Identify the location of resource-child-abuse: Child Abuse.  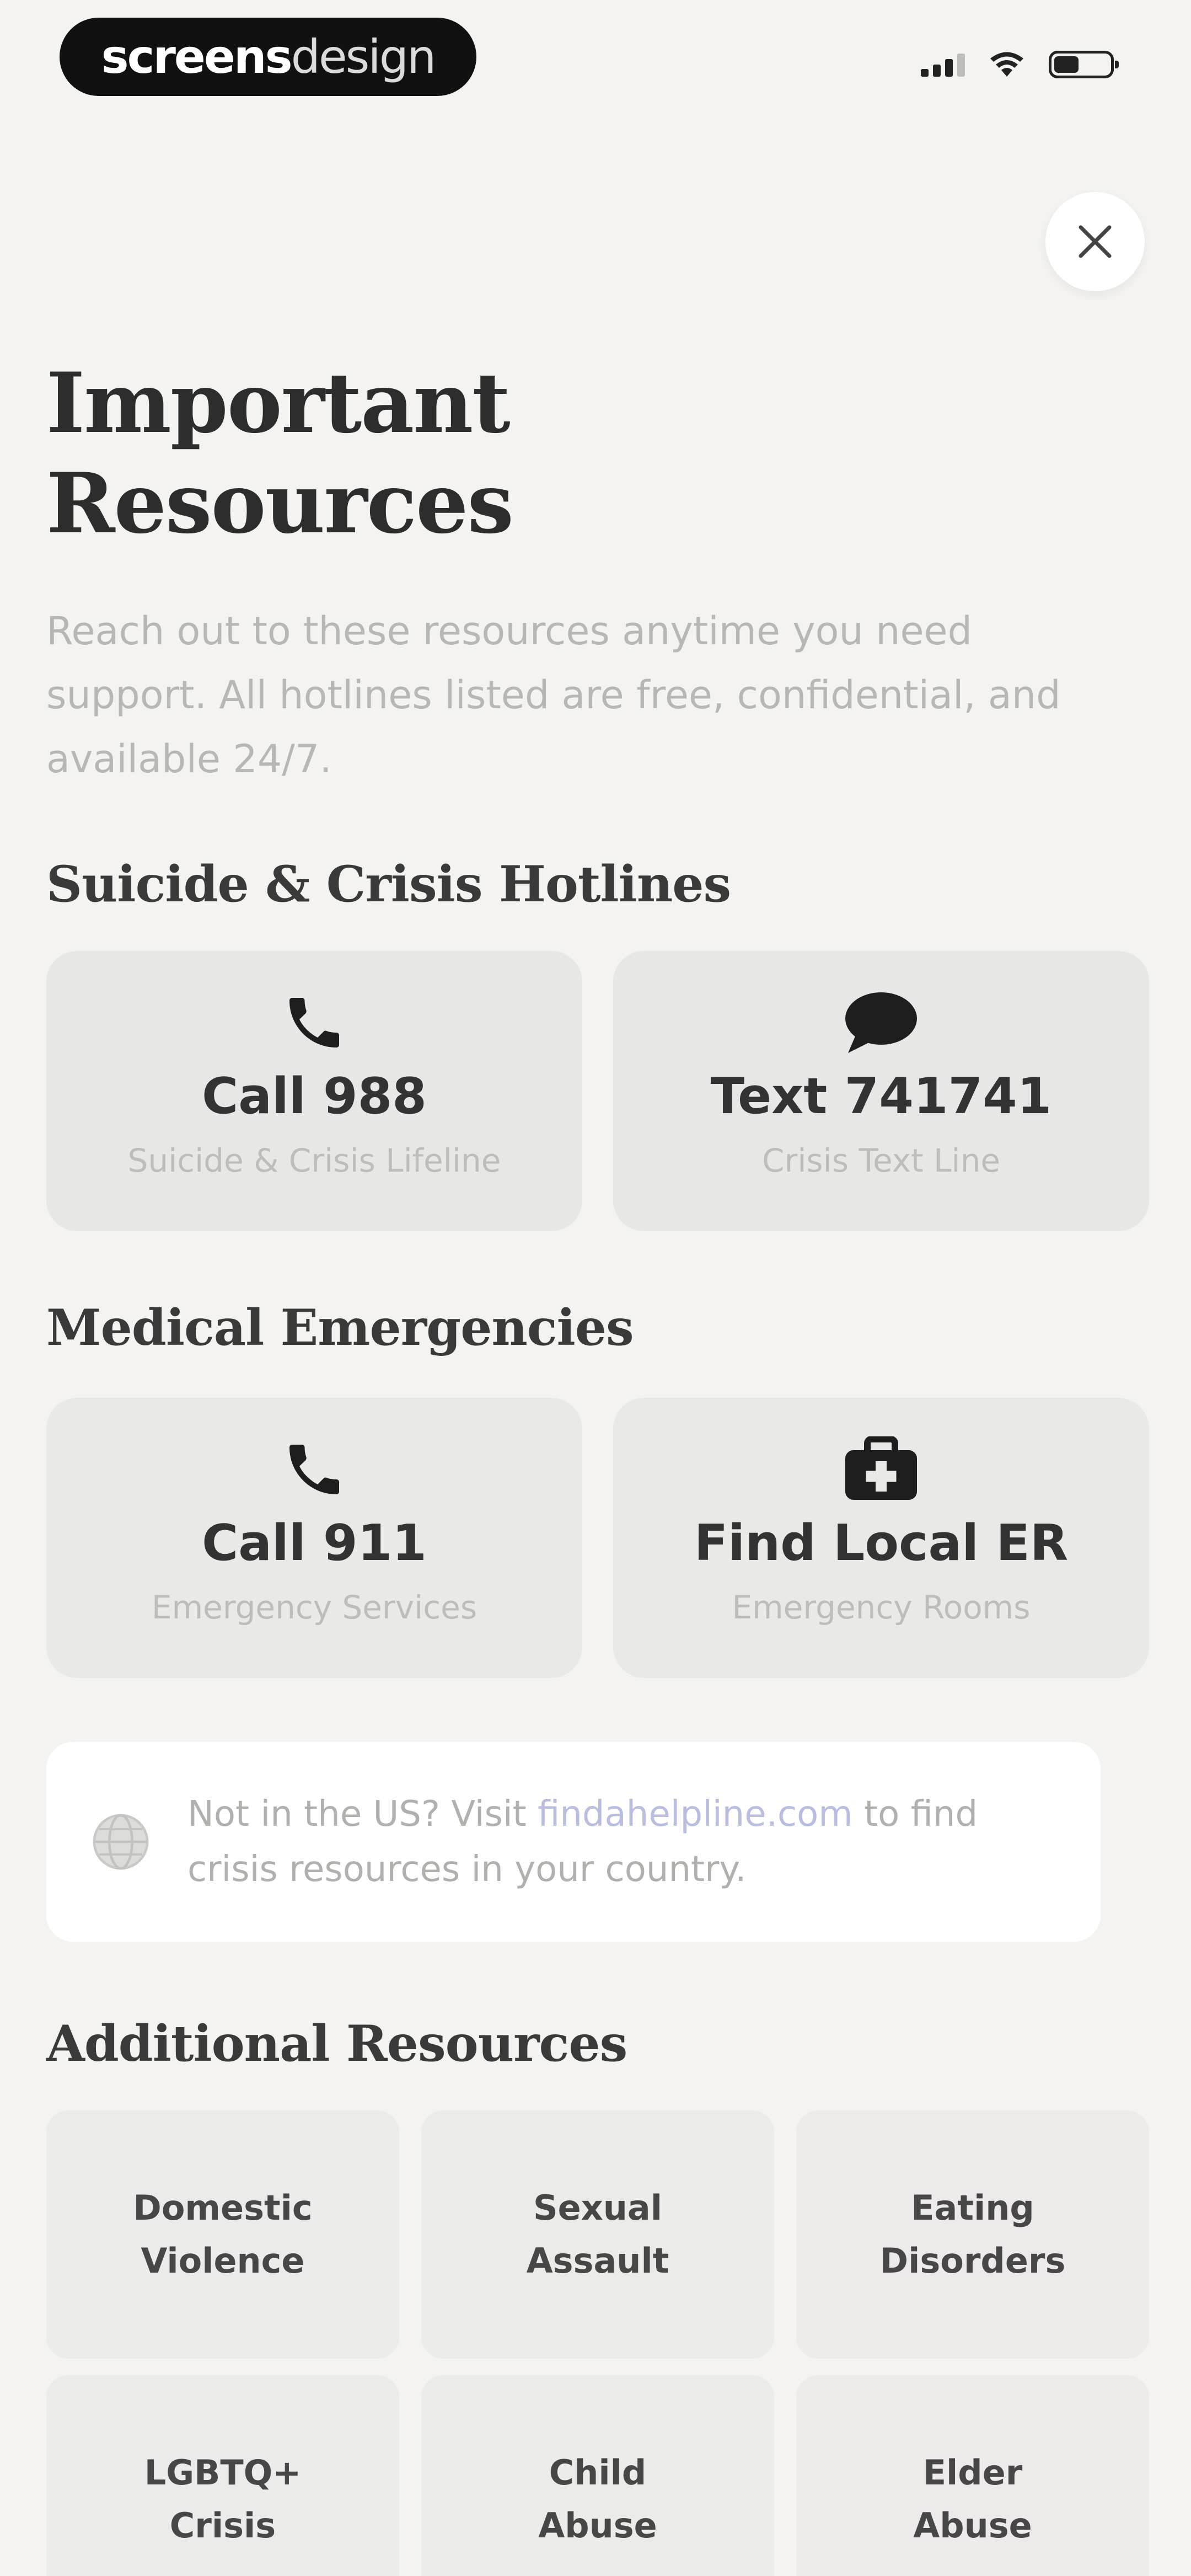
(597, 2475).